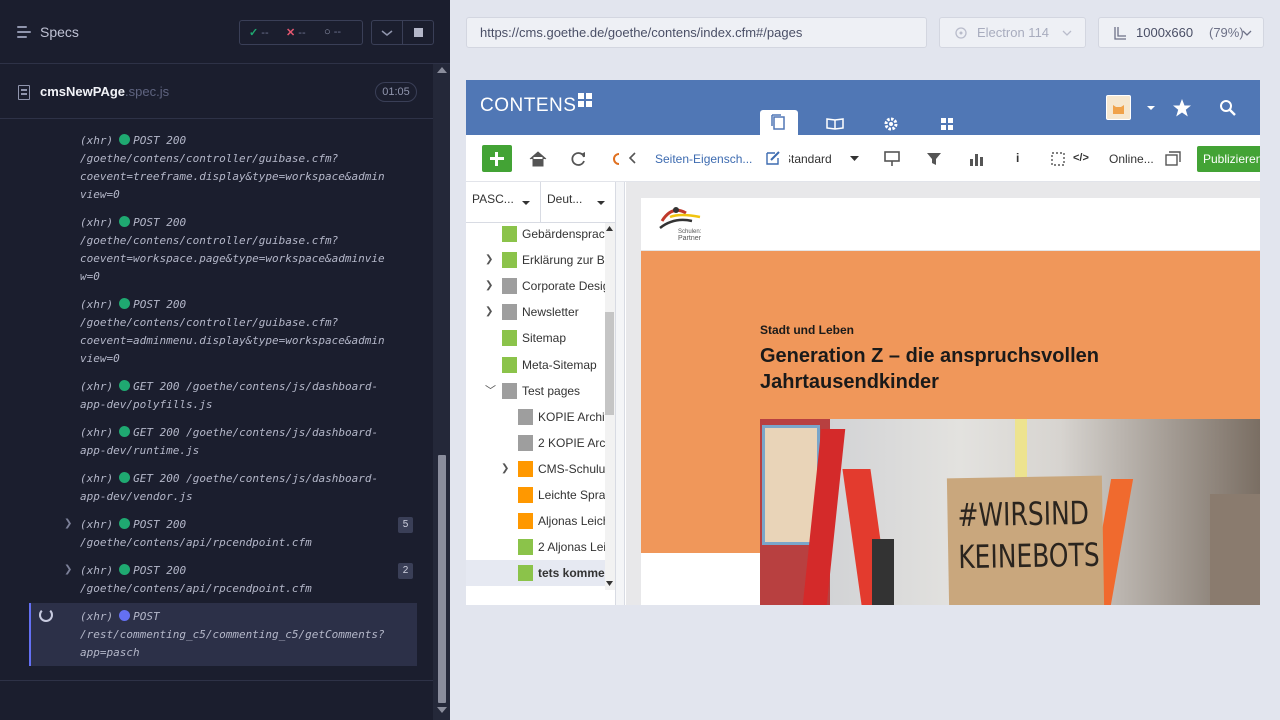 This screenshot has width=1280, height=720. I want to click on tree-item: tets kommentar, so click(535, 573).